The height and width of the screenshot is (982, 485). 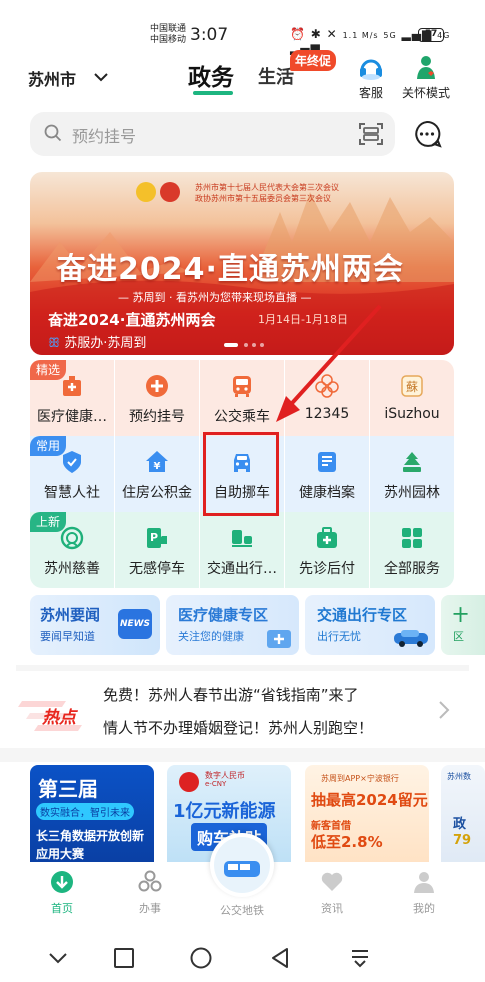 What do you see at coordinates (189, 782) in the screenshot?
I see `ecny-logo-icon` at bounding box center [189, 782].